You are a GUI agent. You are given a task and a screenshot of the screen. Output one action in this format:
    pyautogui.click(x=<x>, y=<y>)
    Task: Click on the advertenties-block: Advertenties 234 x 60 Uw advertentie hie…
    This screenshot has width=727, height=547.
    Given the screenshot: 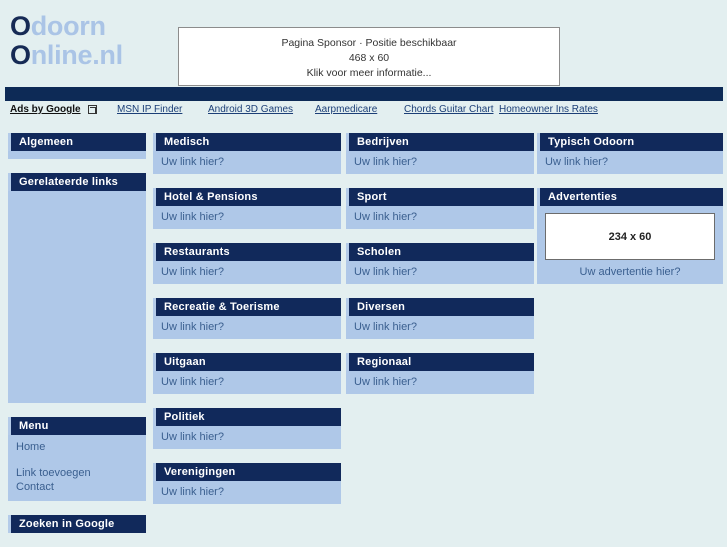 What is the action you would take?
    pyautogui.click(x=630, y=236)
    